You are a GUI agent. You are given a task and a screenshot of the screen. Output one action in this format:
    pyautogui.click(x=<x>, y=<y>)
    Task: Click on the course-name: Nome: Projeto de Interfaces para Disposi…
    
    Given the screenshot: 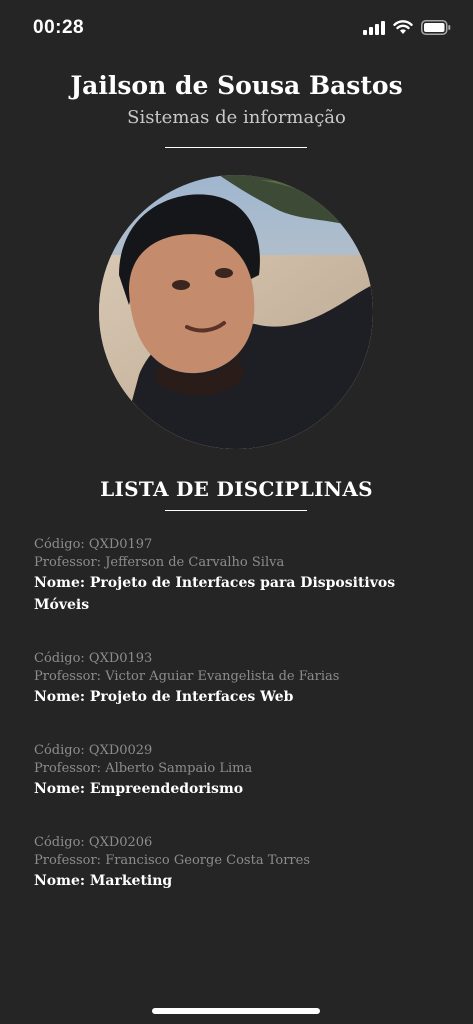 What is the action you would take?
    pyautogui.click(x=215, y=594)
    